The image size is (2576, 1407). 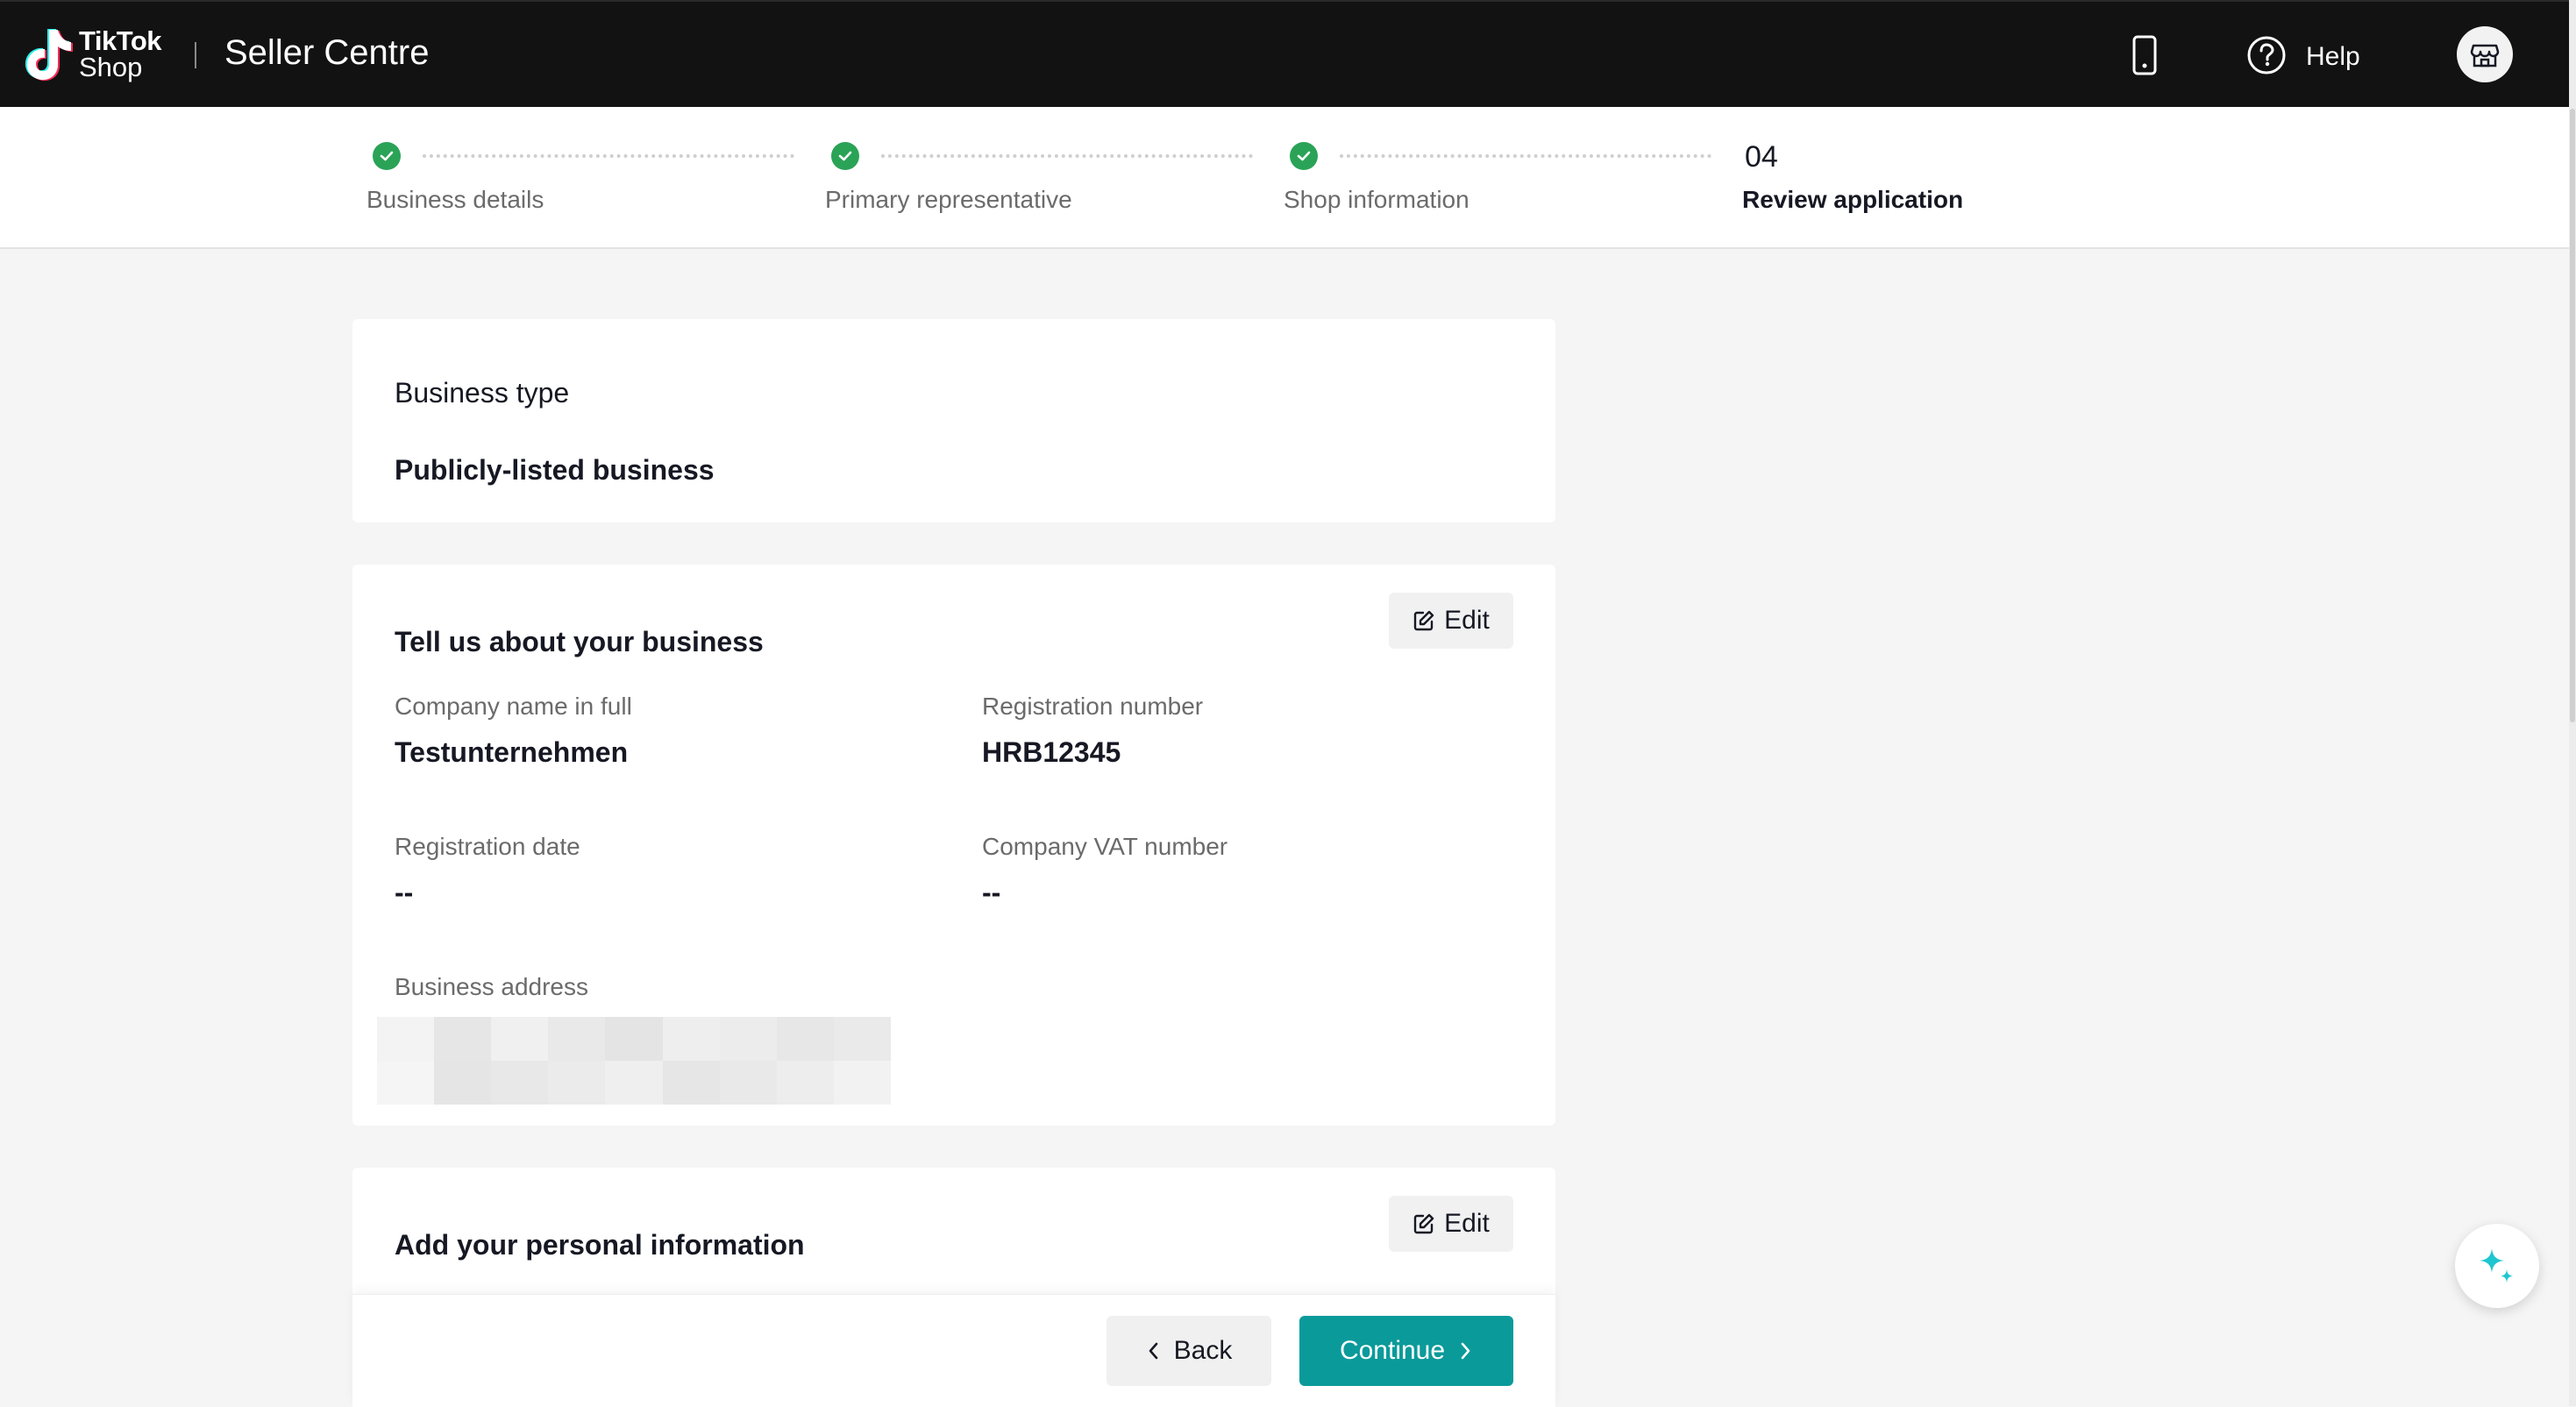 I want to click on personal-info-title: Add your personal information, so click(x=600, y=1245).